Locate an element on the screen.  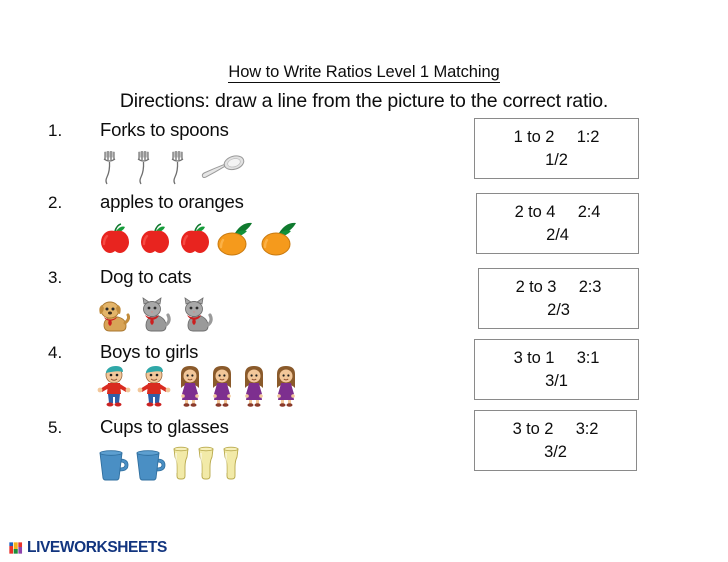
answer-fraction: 2/4 is located at coordinates (557, 235).